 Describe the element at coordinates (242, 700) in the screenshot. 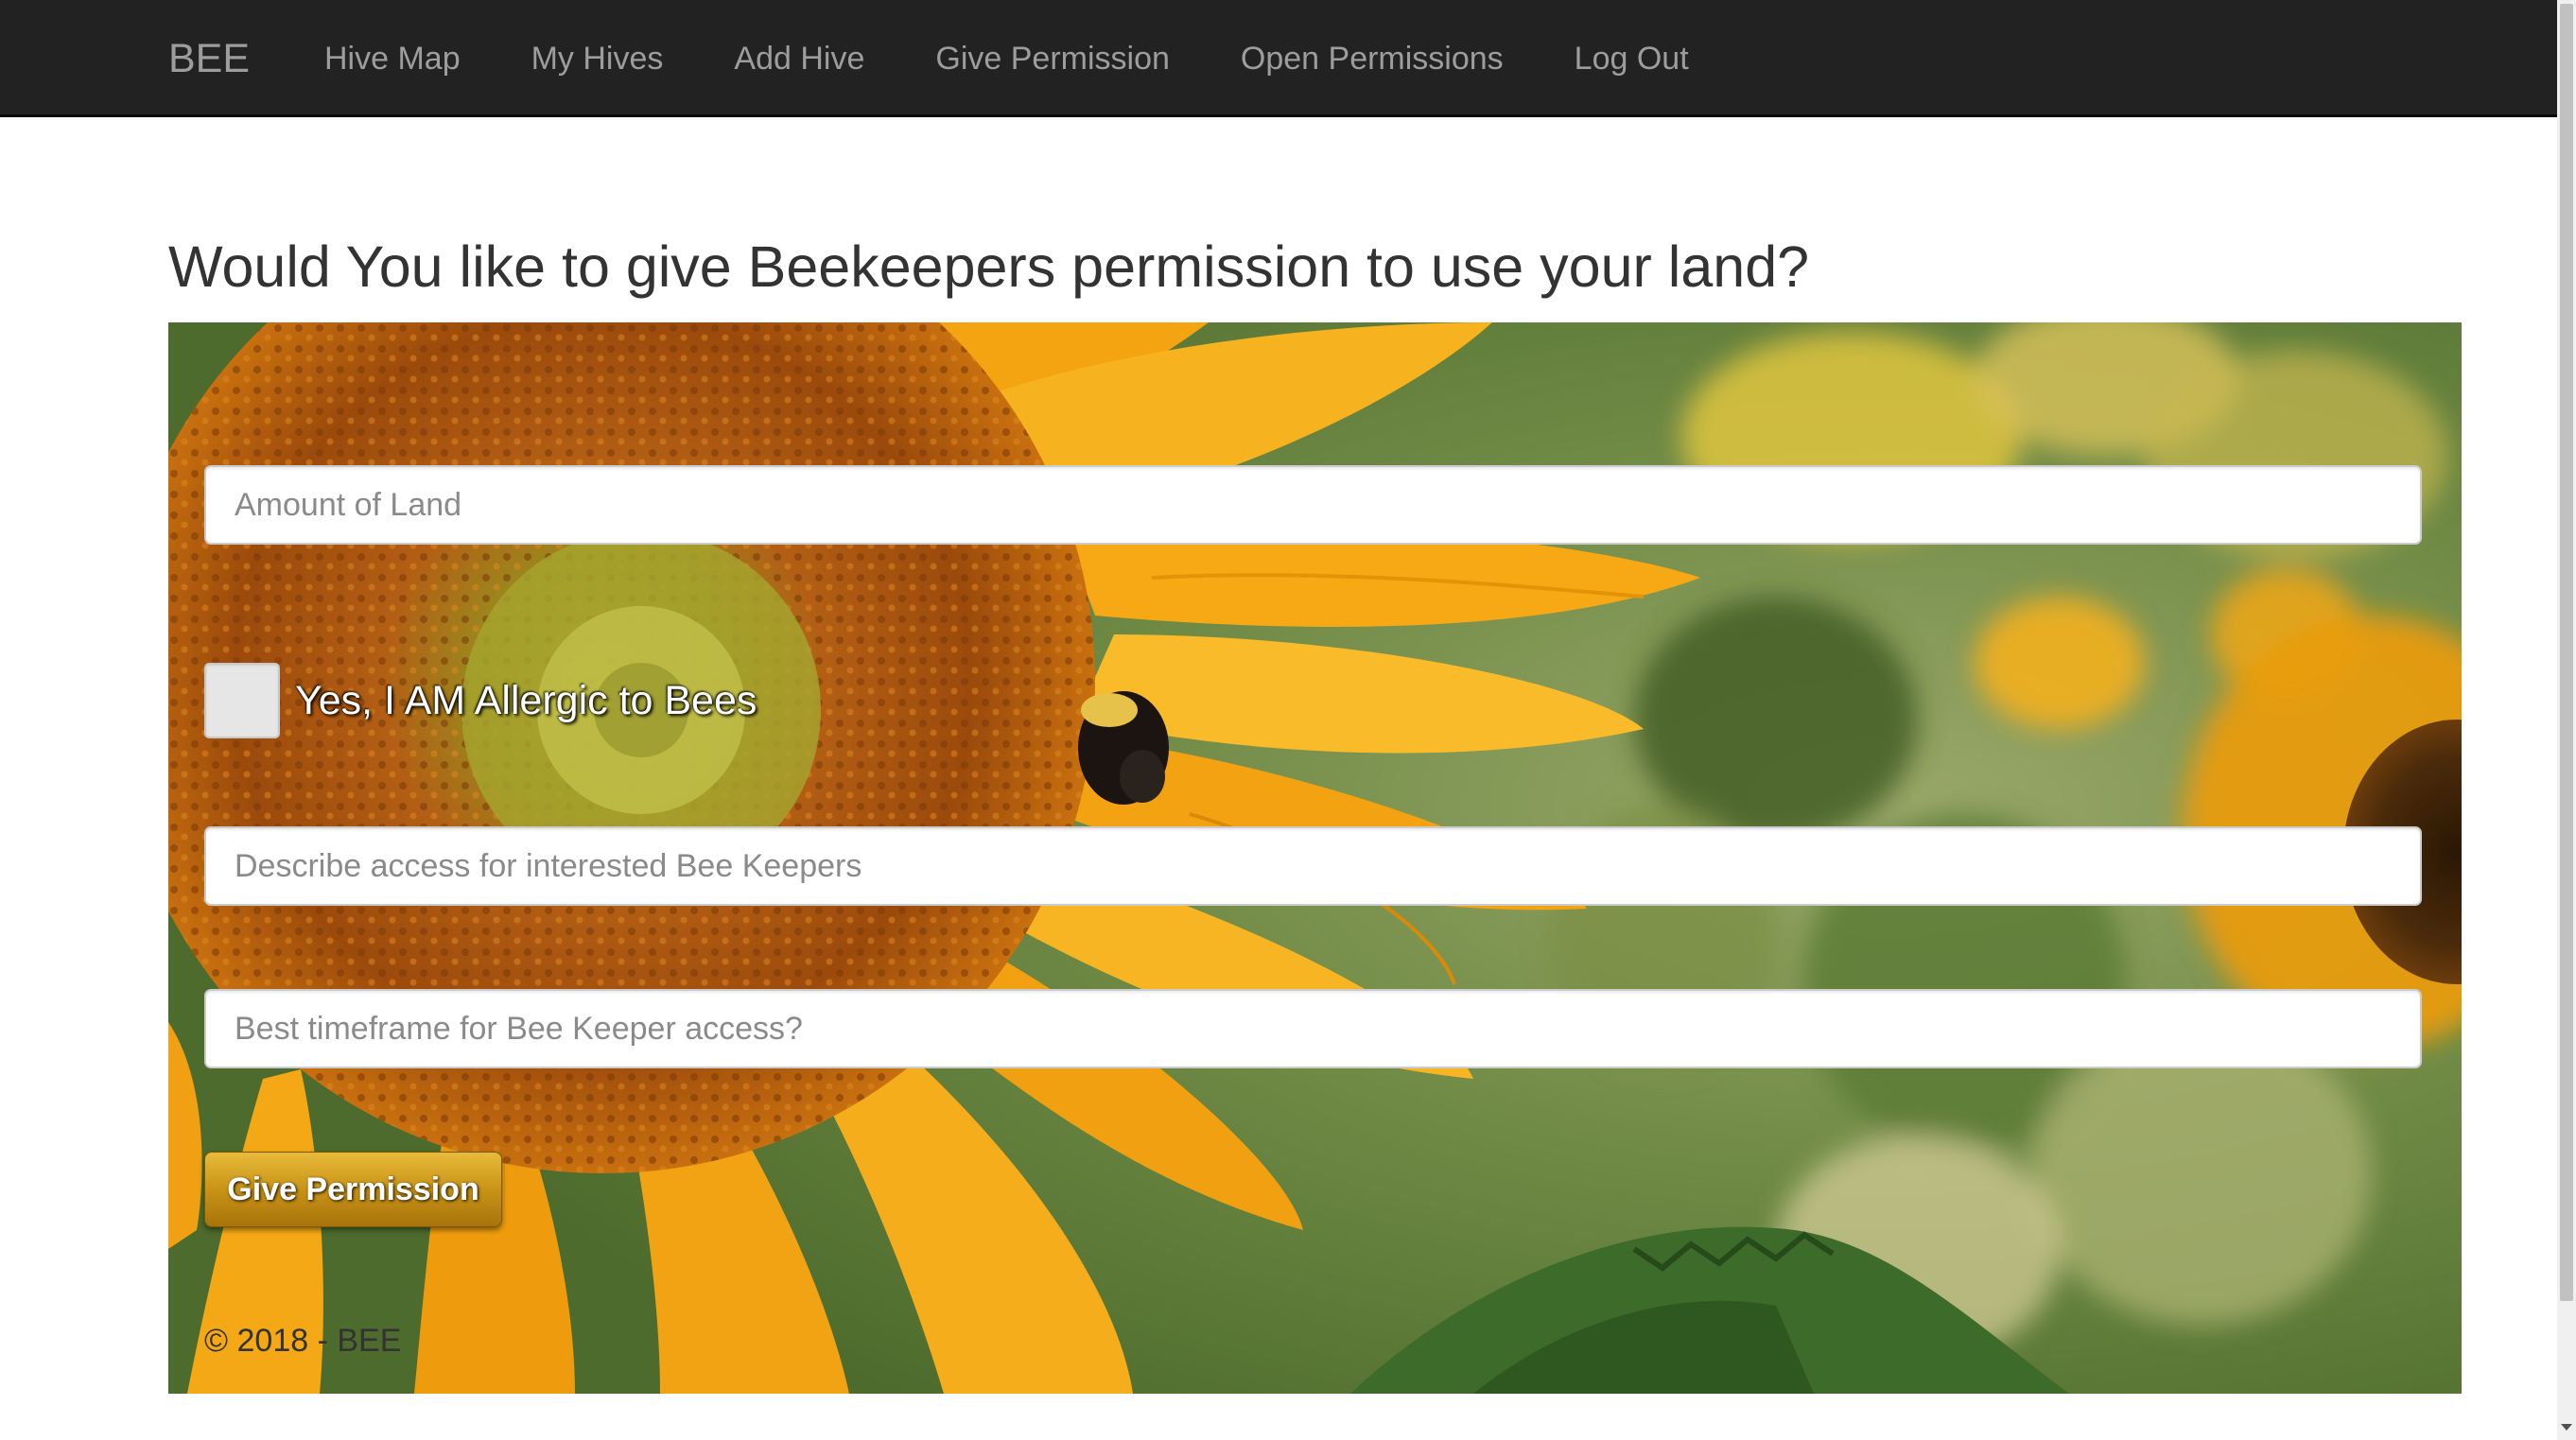

I see `allergic-checkbox` at that location.